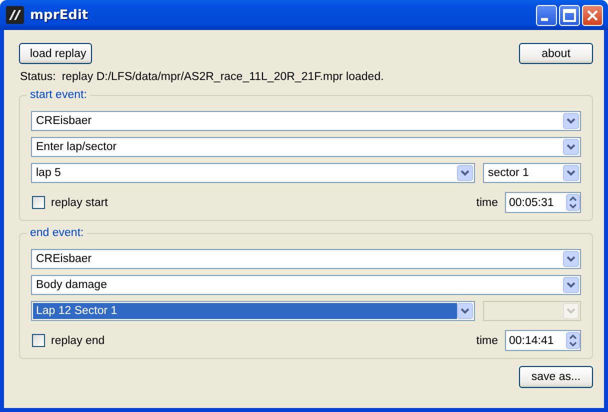 The width and height of the screenshot is (608, 412). Describe the element at coordinates (544, 19) in the screenshot. I see `minimize-icon` at that location.